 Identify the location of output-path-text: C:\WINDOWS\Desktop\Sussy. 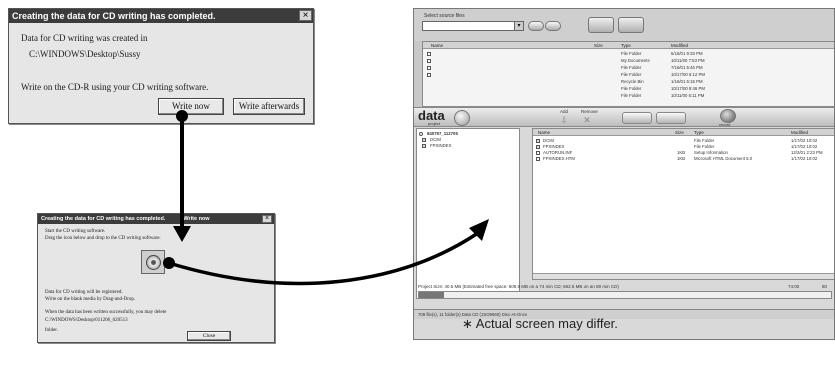
(85, 54).